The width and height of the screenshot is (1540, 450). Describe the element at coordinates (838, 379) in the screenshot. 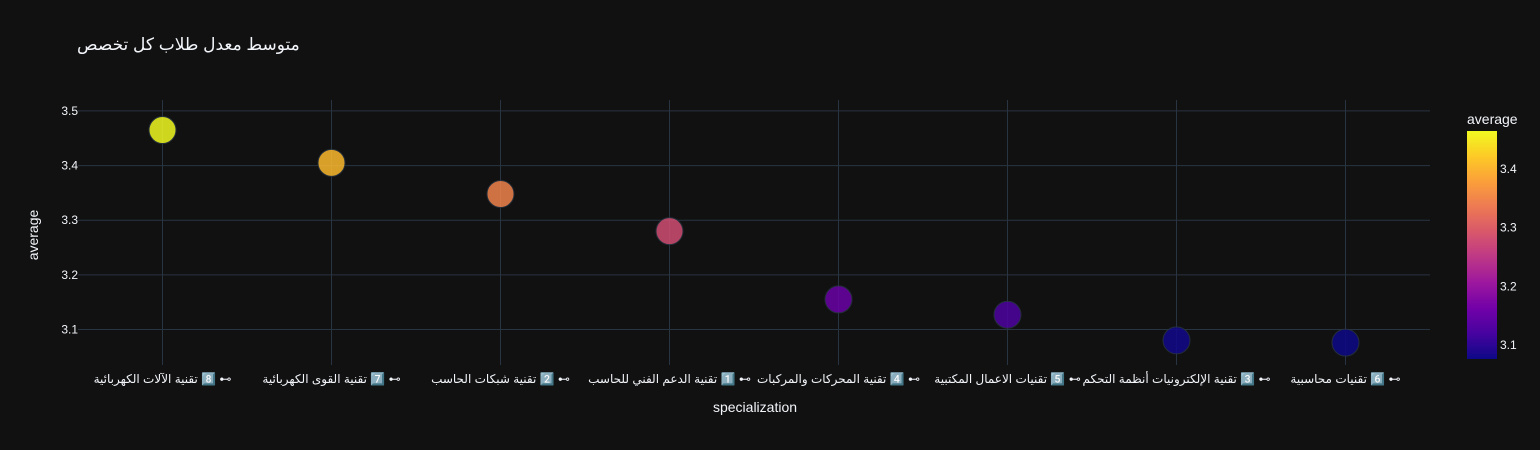

I see `x-tick-label: ⊶ 4️⃣ تقنية المحركات والمركبات` at that location.